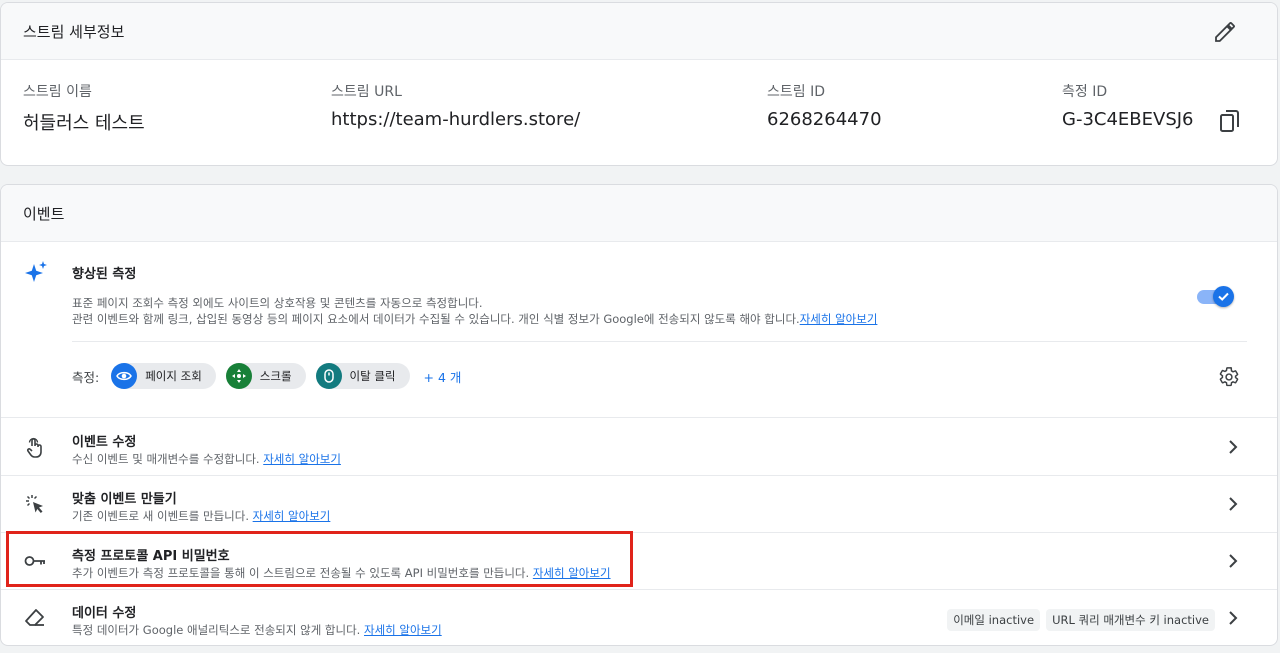 This screenshot has width=1280, height=653. What do you see at coordinates (104, 442) in the screenshot?
I see `row-modify-events-title: 이벤트 수정` at bounding box center [104, 442].